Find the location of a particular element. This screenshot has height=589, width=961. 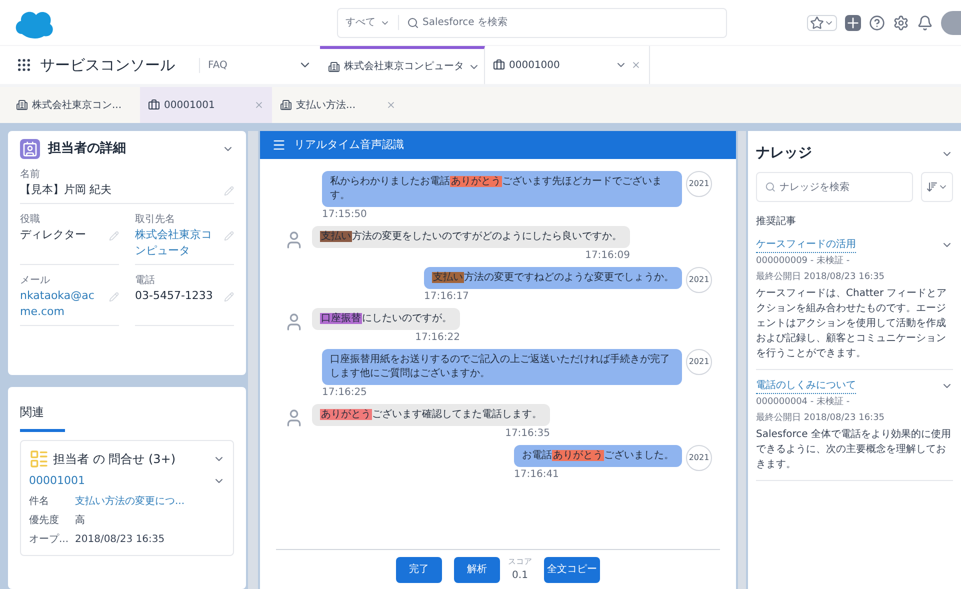

contact-icon is located at coordinates (30, 149).